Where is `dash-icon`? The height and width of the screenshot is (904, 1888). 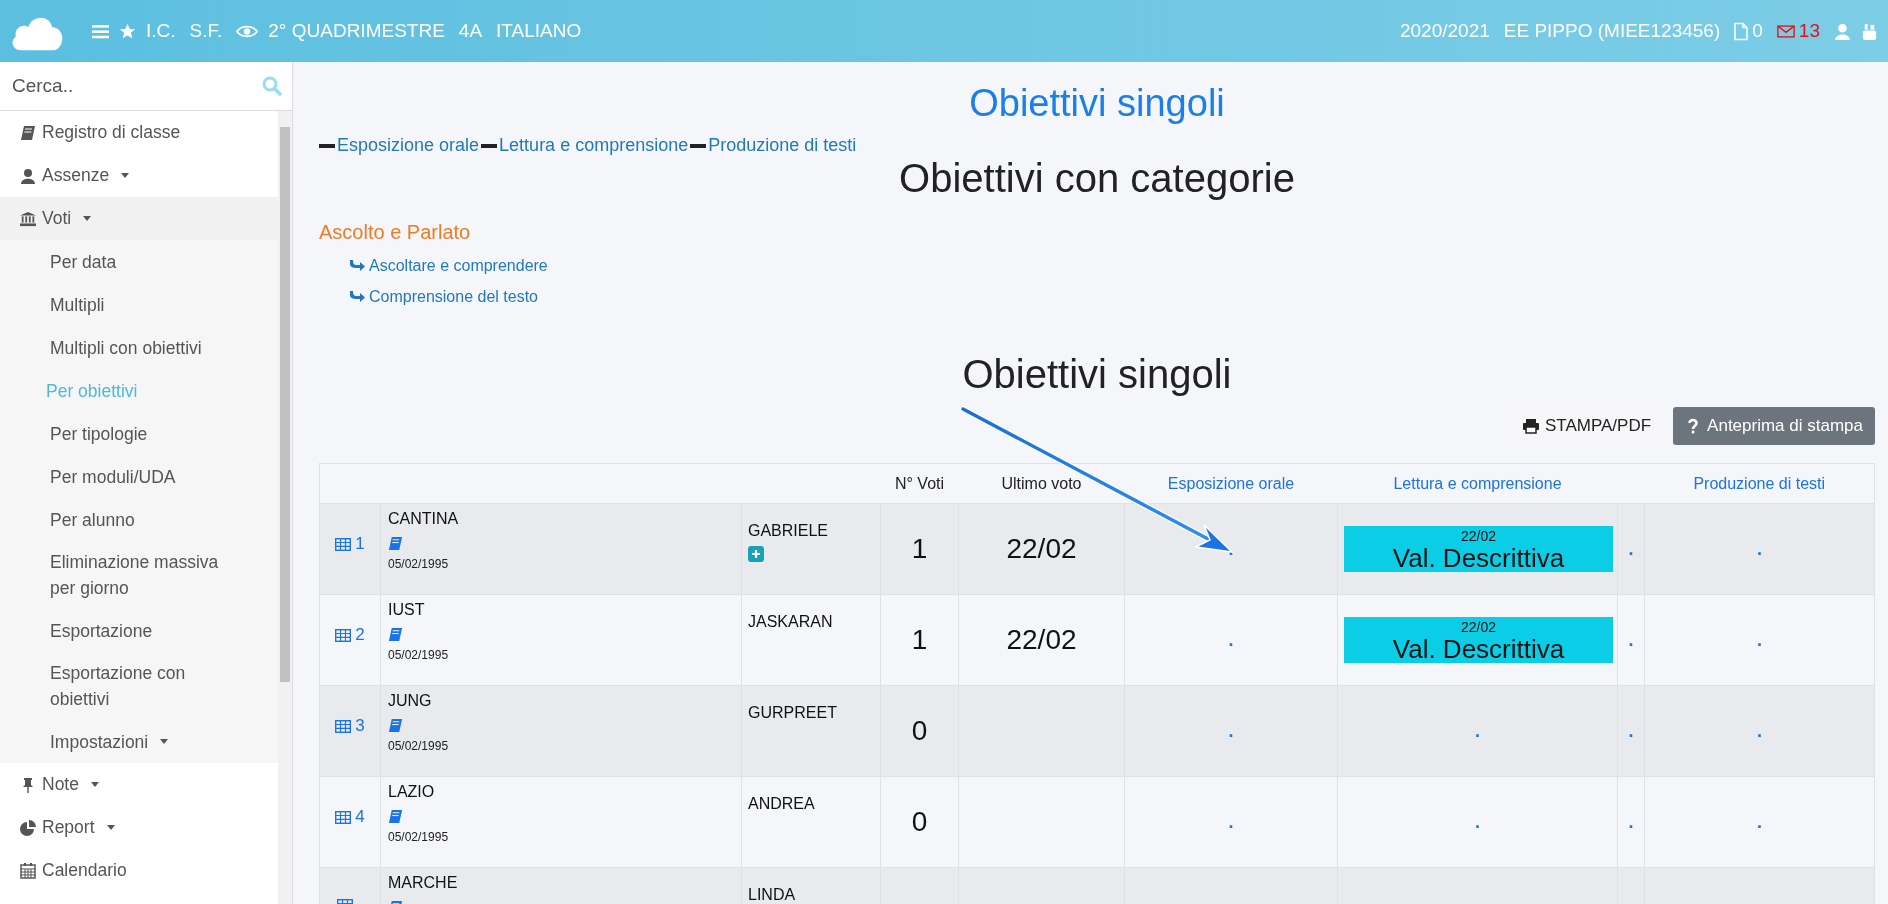
dash-icon is located at coordinates (327, 145).